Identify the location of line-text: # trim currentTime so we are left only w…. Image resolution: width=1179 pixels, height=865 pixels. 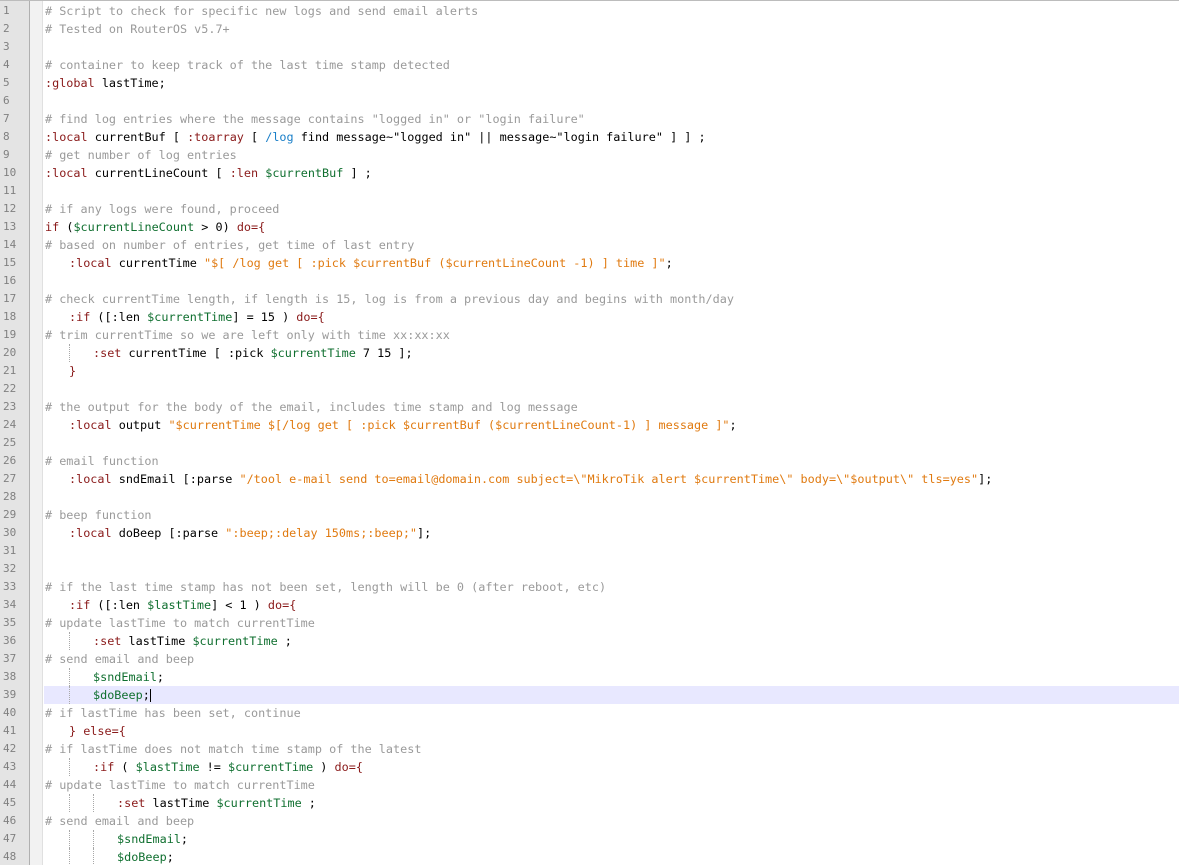
(611, 335).